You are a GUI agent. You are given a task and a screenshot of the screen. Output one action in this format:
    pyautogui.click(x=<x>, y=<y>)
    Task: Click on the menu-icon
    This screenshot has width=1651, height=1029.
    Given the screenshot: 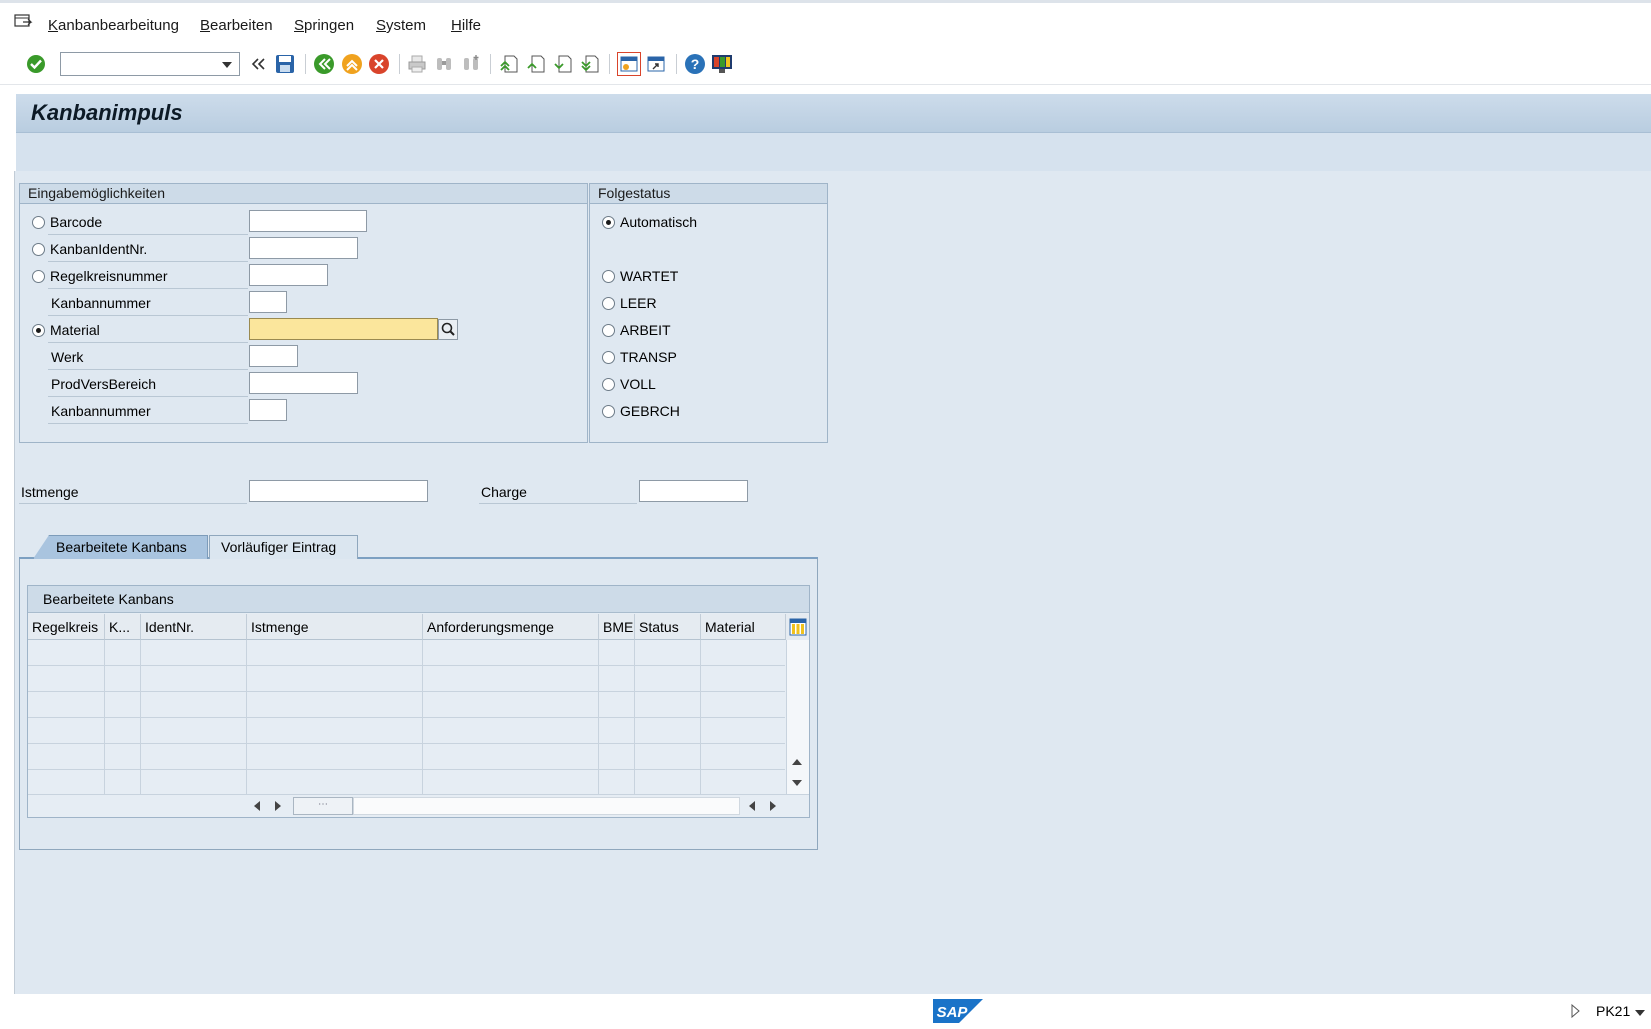 What is the action you would take?
    pyautogui.click(x=24, y=21)
    